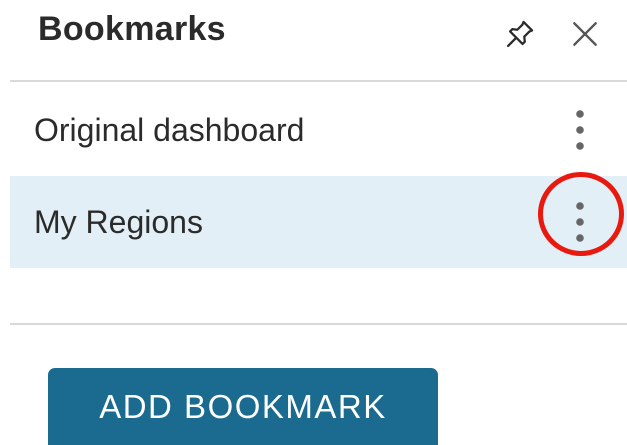 Image resolution: width=627 pixels, height=445 pixels. I want to click on pin-button, so click(520, 34).